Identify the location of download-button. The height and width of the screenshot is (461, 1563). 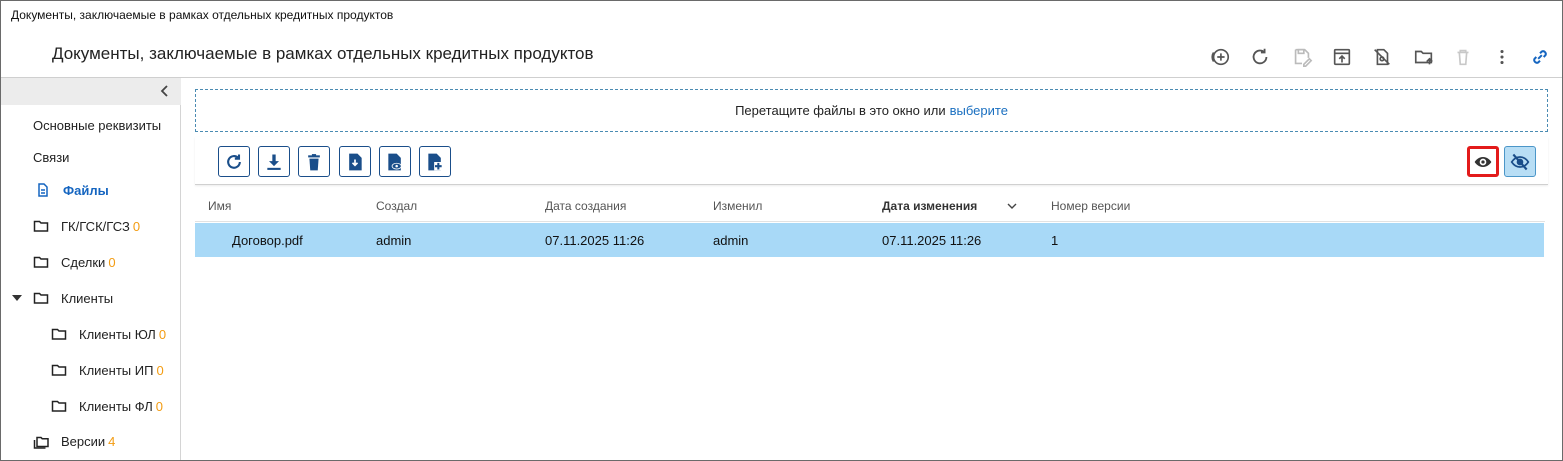
(274, 161).